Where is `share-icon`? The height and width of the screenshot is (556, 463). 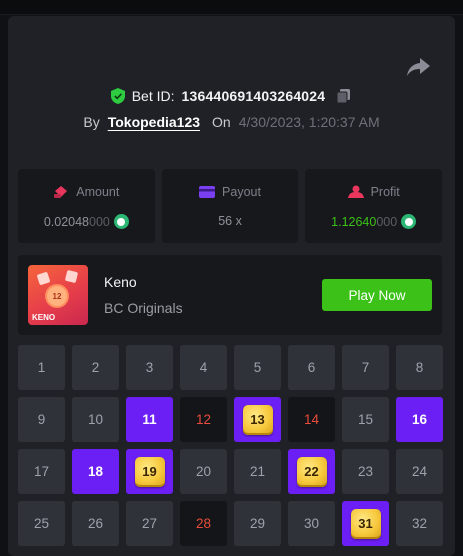 share-icon is located at coordinates (418, 67).